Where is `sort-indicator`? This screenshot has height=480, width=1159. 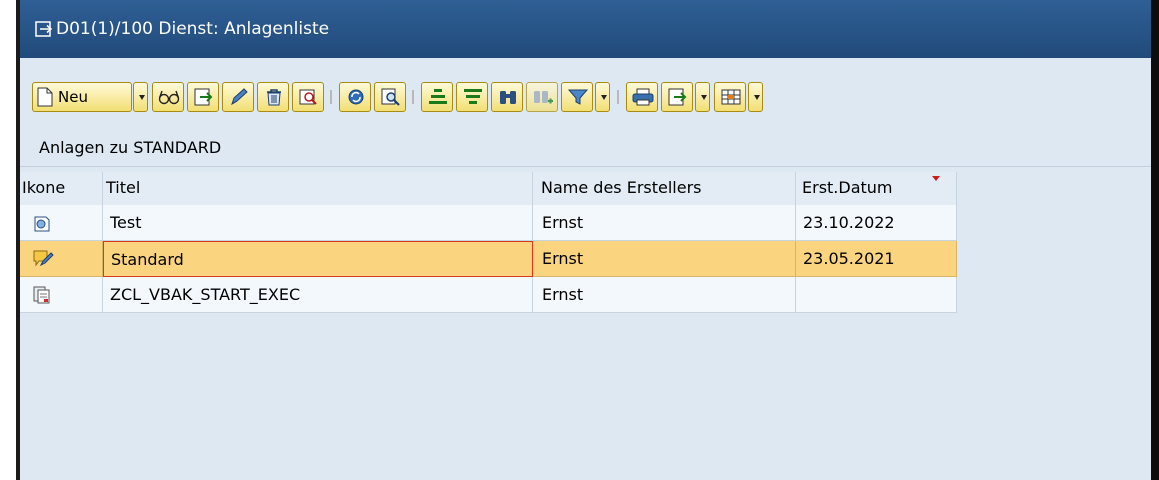
sort-indicator is located at coordinates (936, 178).